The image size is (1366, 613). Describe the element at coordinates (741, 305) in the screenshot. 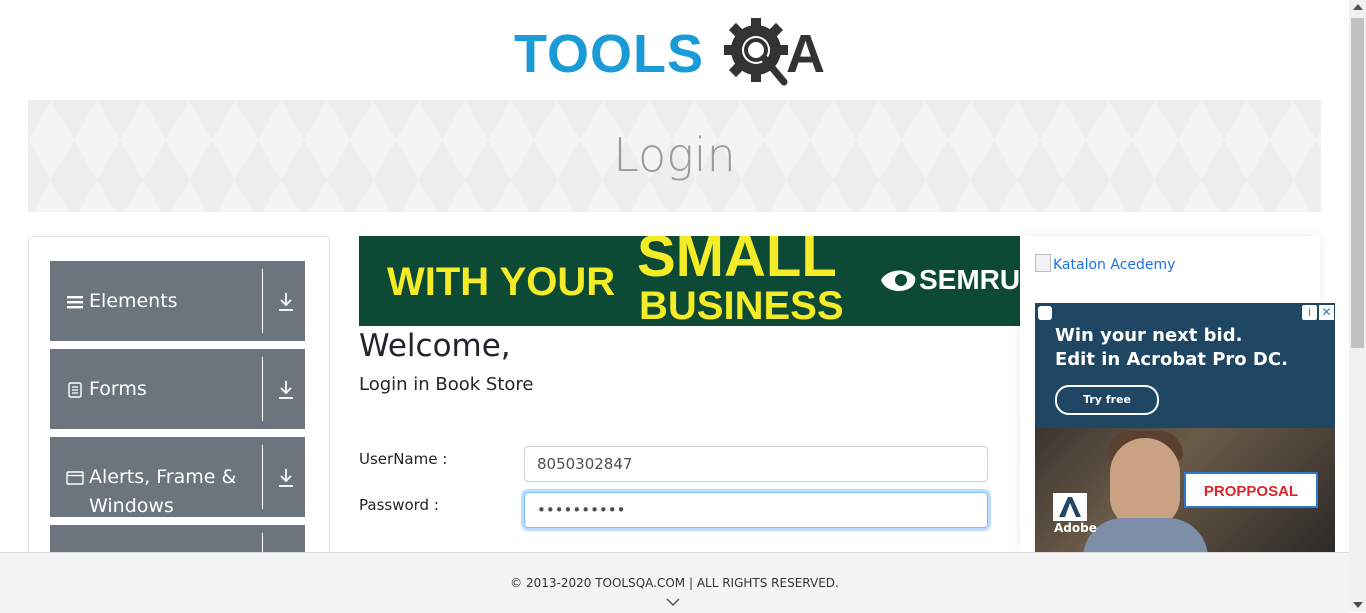

I see `ad-text: BUSINESS` at that location.